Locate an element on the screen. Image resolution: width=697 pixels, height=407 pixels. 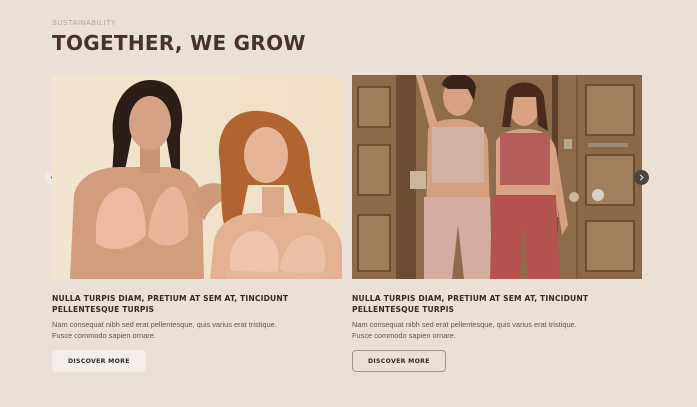
carousel-next-button is located at coordinates (641, 177).